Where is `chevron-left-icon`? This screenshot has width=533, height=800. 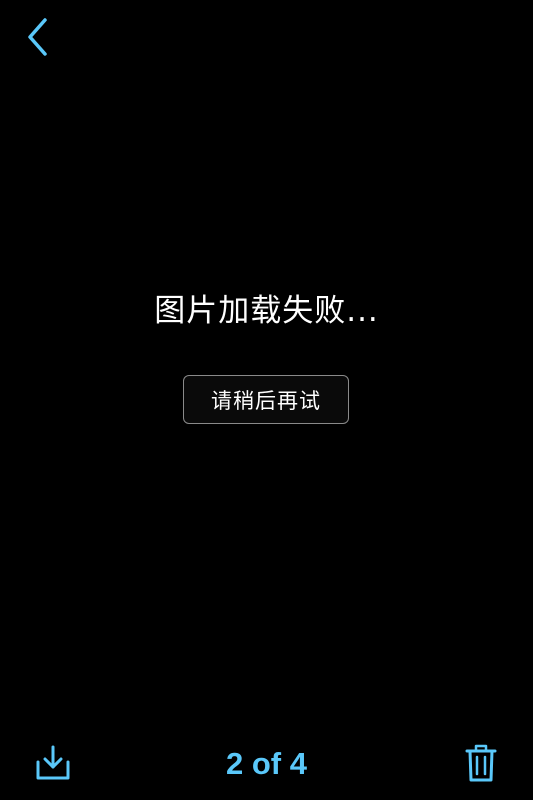
chevron-left-icon is located at coordinates (37, 37).